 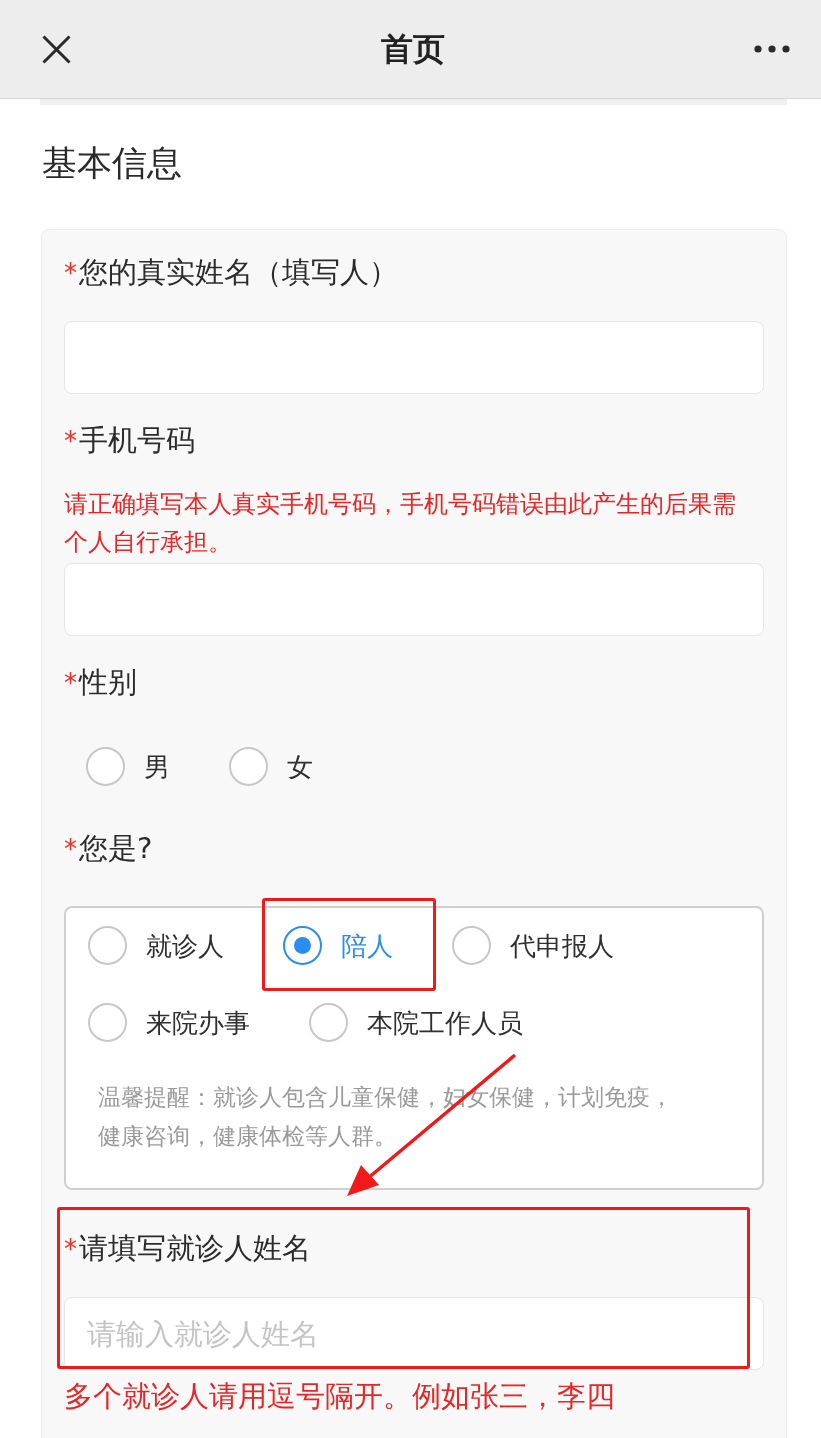 I want to click on section-title: 基本信息, so click(x=112, y=163).